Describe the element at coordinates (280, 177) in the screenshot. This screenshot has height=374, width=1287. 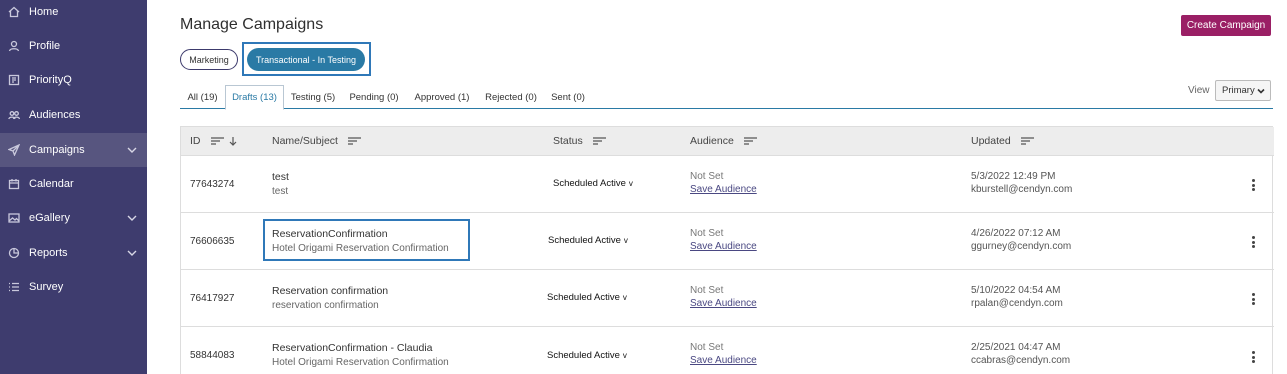
I see `campaign-name: test` at that location.